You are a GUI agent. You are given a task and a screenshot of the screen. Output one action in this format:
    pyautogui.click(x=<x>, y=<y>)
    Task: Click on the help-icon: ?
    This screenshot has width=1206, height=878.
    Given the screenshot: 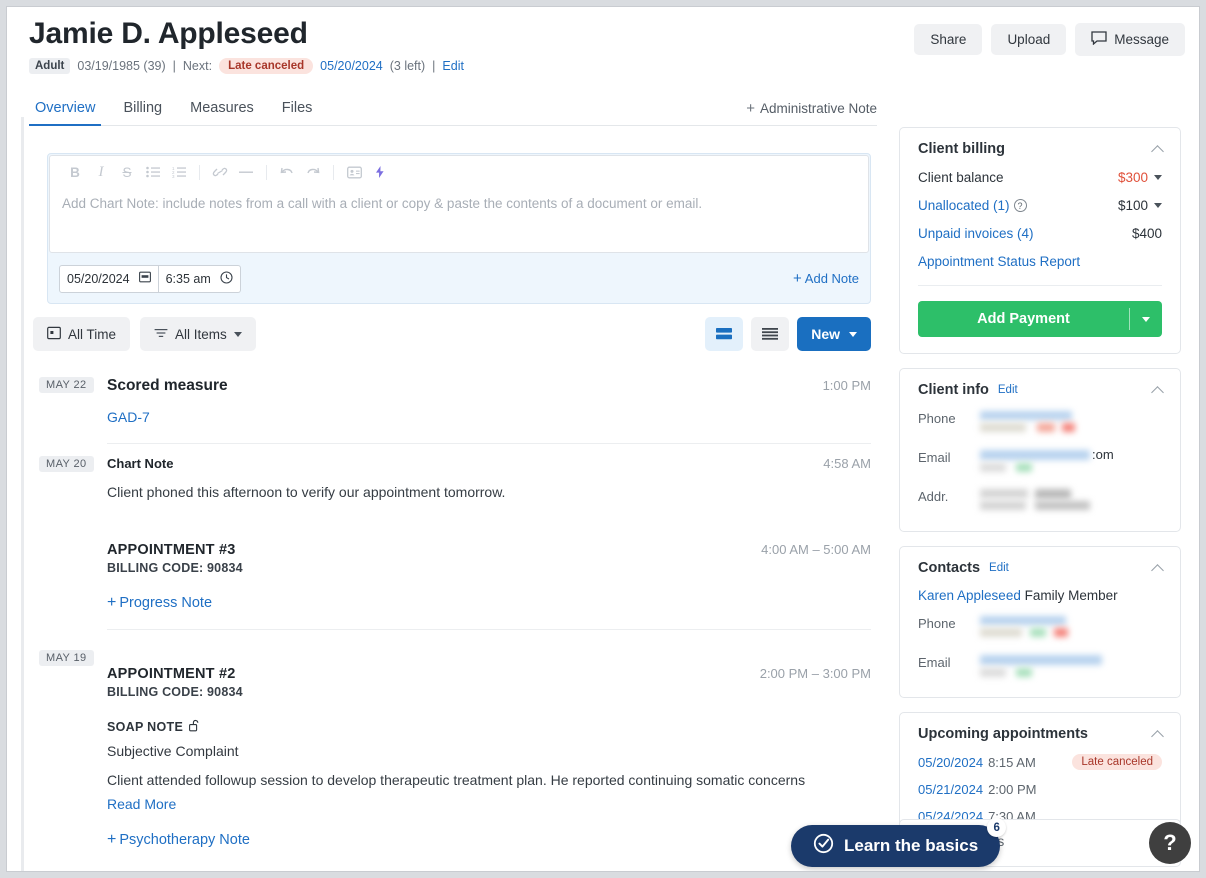 What is the action you would take?
    pyautogui.click(x=1020, y=205)
    